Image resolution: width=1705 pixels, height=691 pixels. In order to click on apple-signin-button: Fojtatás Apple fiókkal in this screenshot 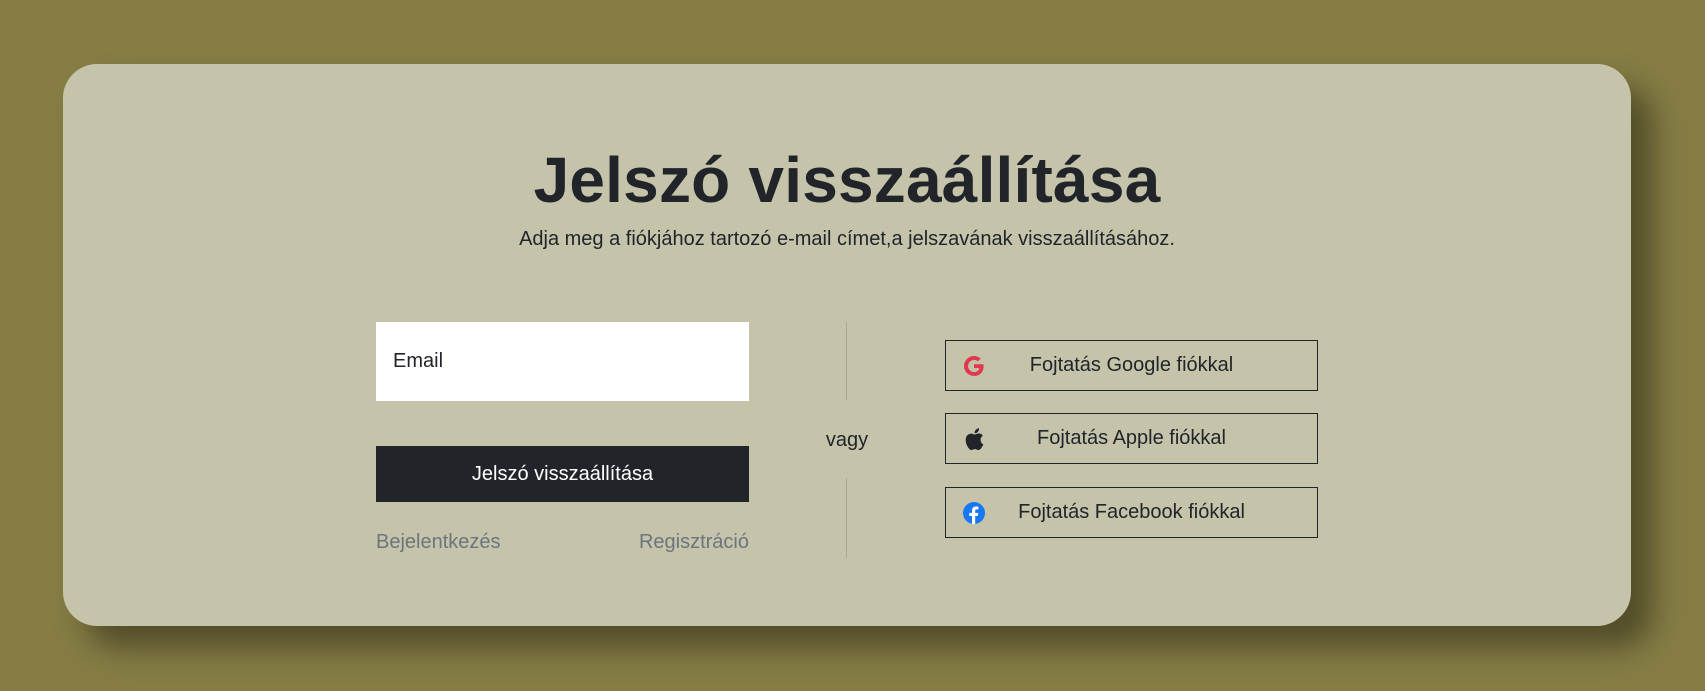, I will do `click(1131, 438)`.